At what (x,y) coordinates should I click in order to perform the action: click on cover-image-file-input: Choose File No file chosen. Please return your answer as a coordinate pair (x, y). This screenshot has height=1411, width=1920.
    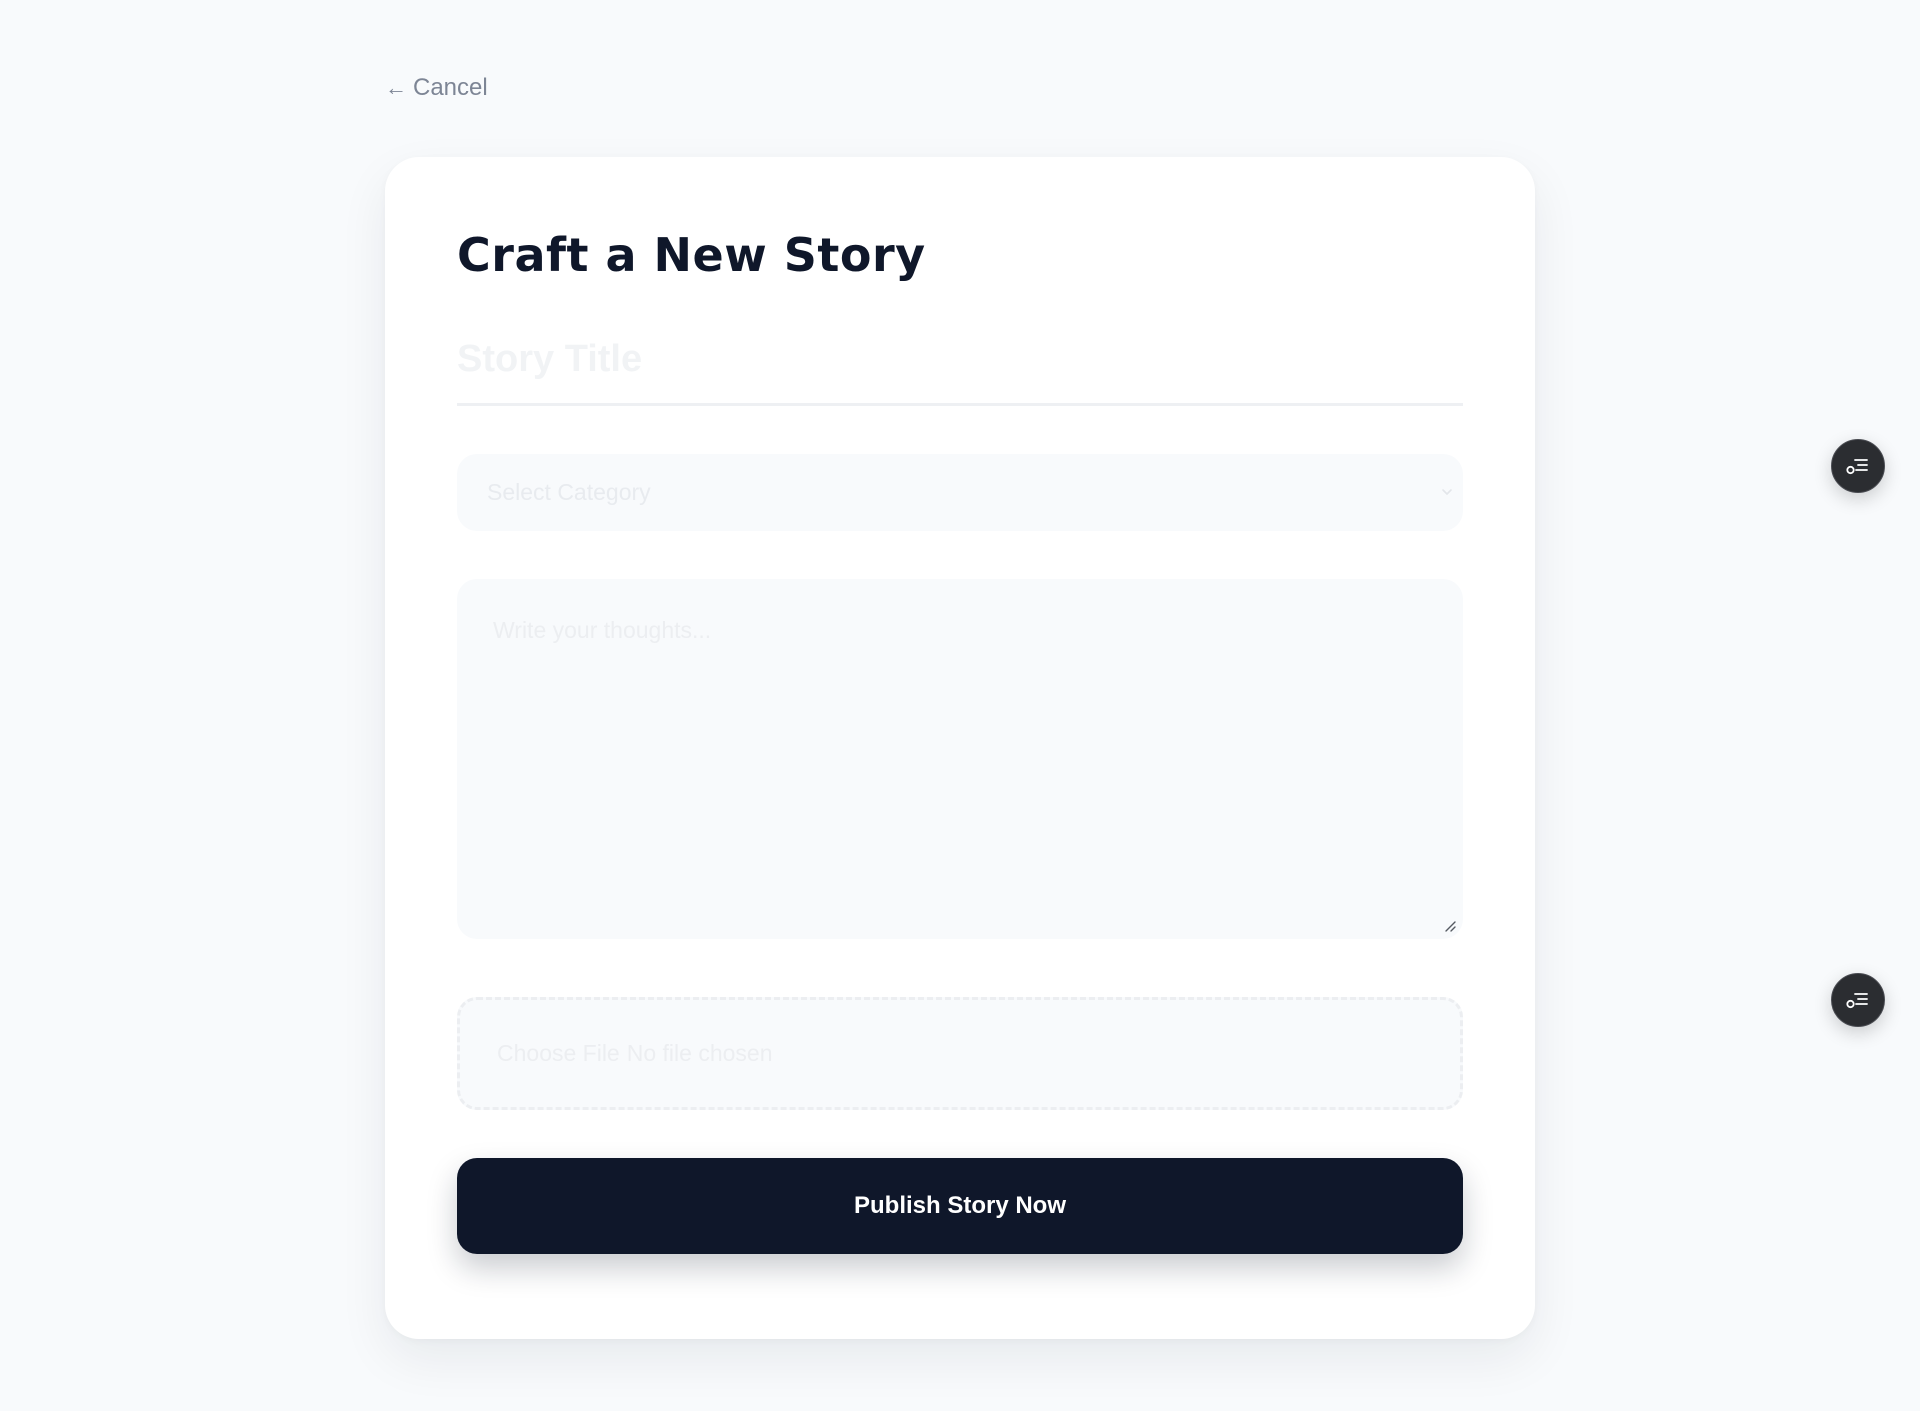
    Looking at the image, I should click on (960, 1053).